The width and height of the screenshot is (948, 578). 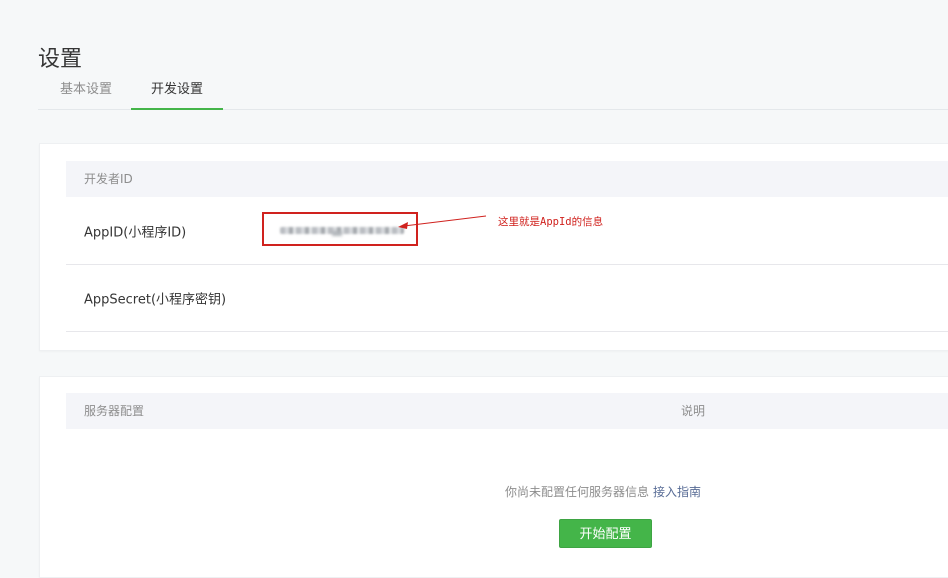 I want to click on appid-highlight-box, so click(x=340, y=229).